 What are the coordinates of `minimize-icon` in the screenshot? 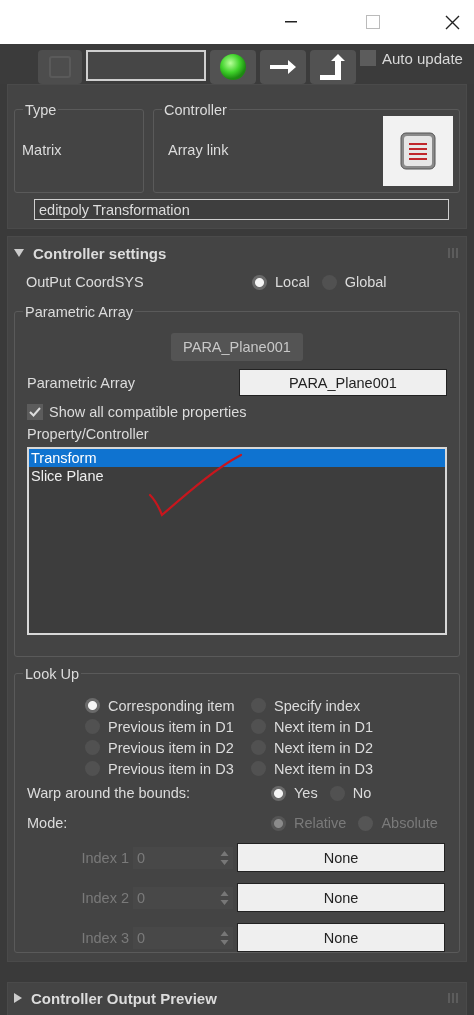 It's located at (291, 22).